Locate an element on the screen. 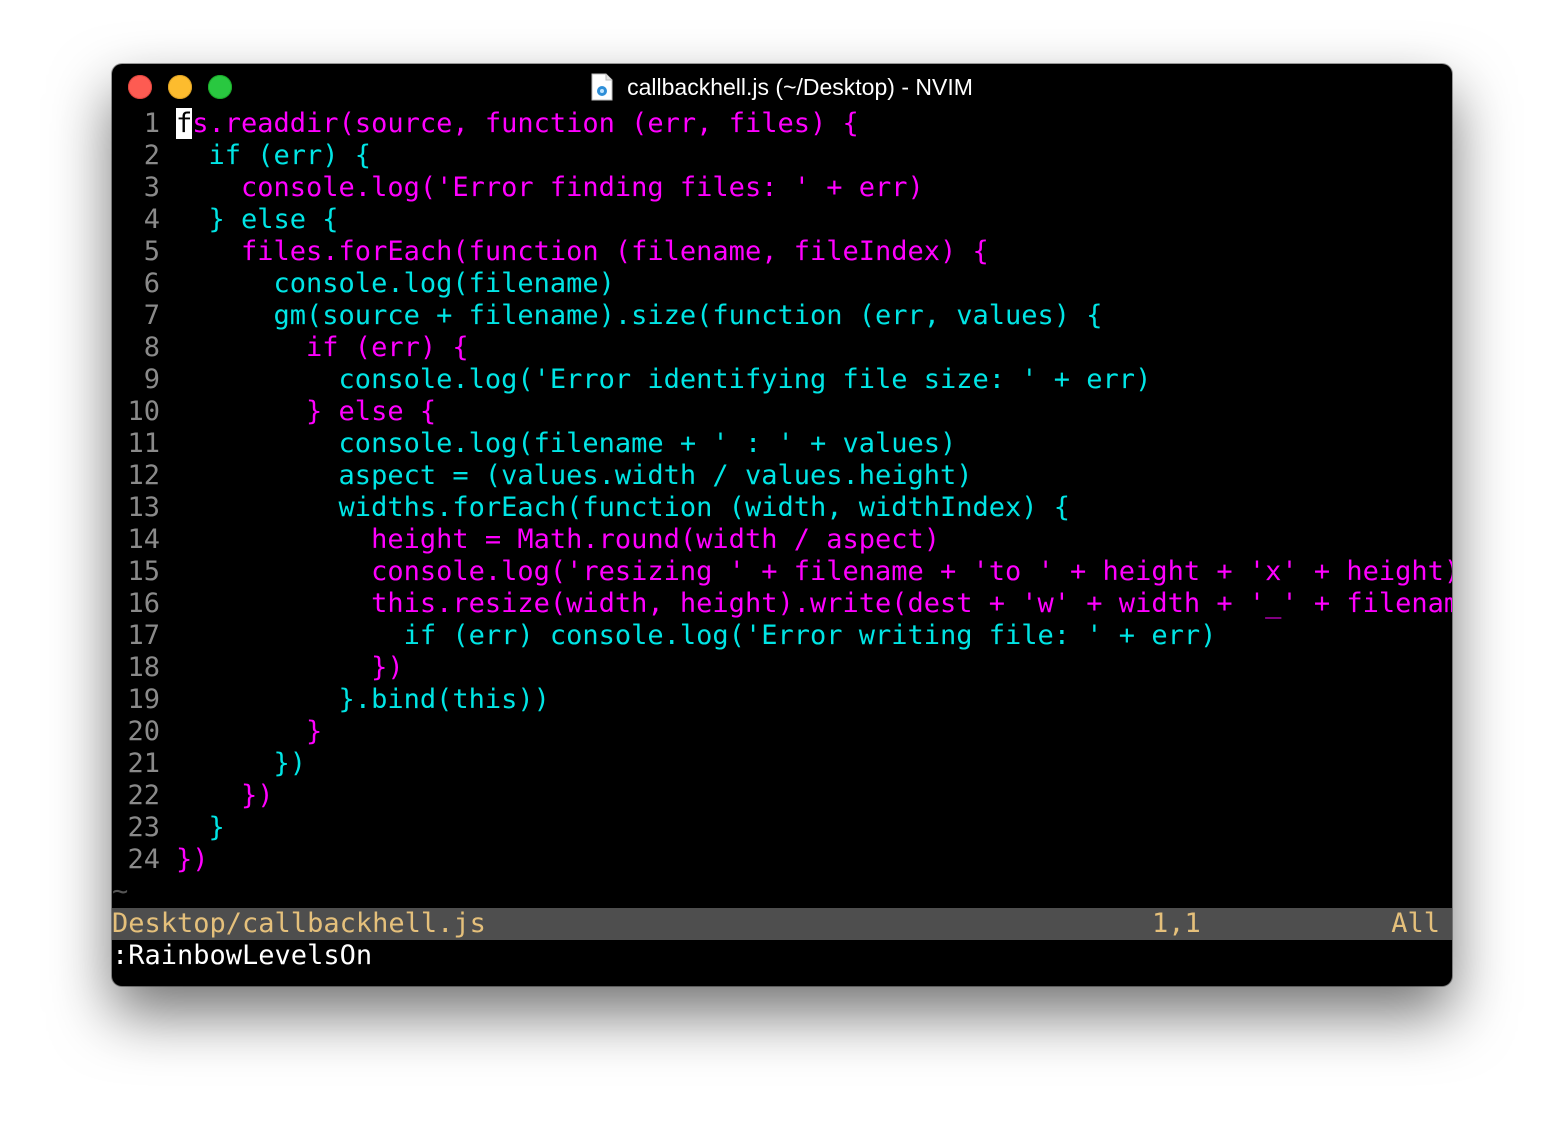 This screenshot has width=1564, height=1146. line-number: 7 is located at coordinates (151, 315).